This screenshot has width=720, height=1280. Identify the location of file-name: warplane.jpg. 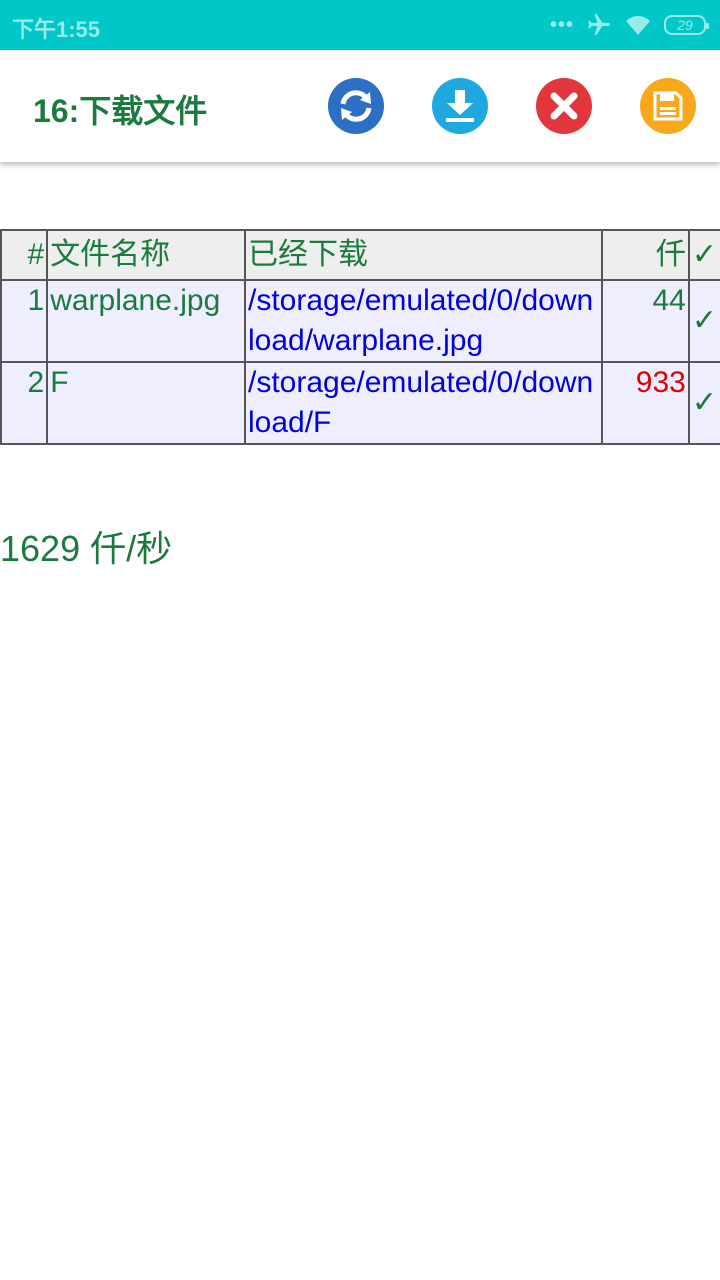
(146, 321).